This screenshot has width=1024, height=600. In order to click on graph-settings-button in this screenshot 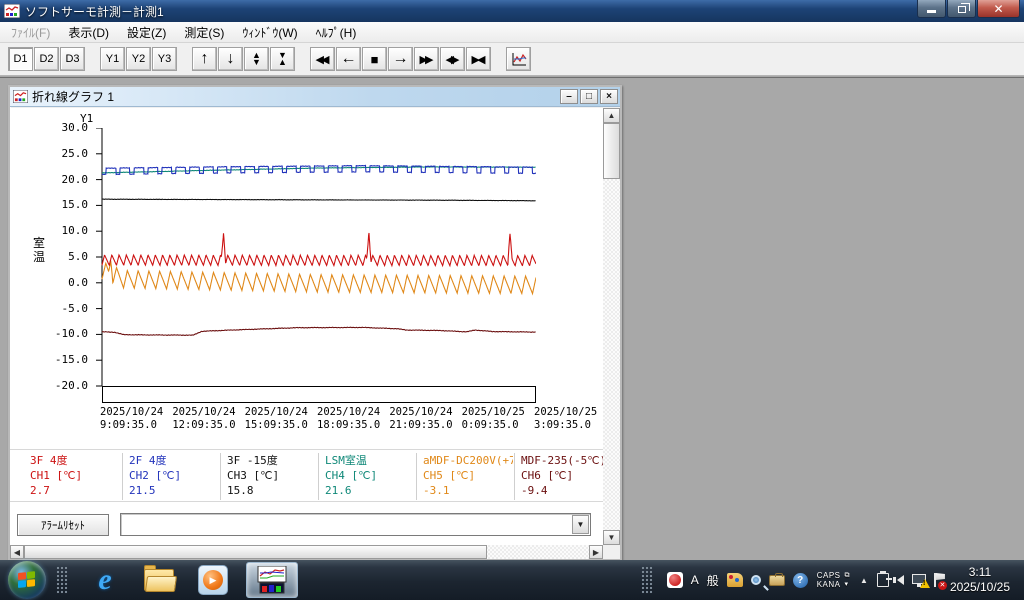, I will do `click(518, 59)`.